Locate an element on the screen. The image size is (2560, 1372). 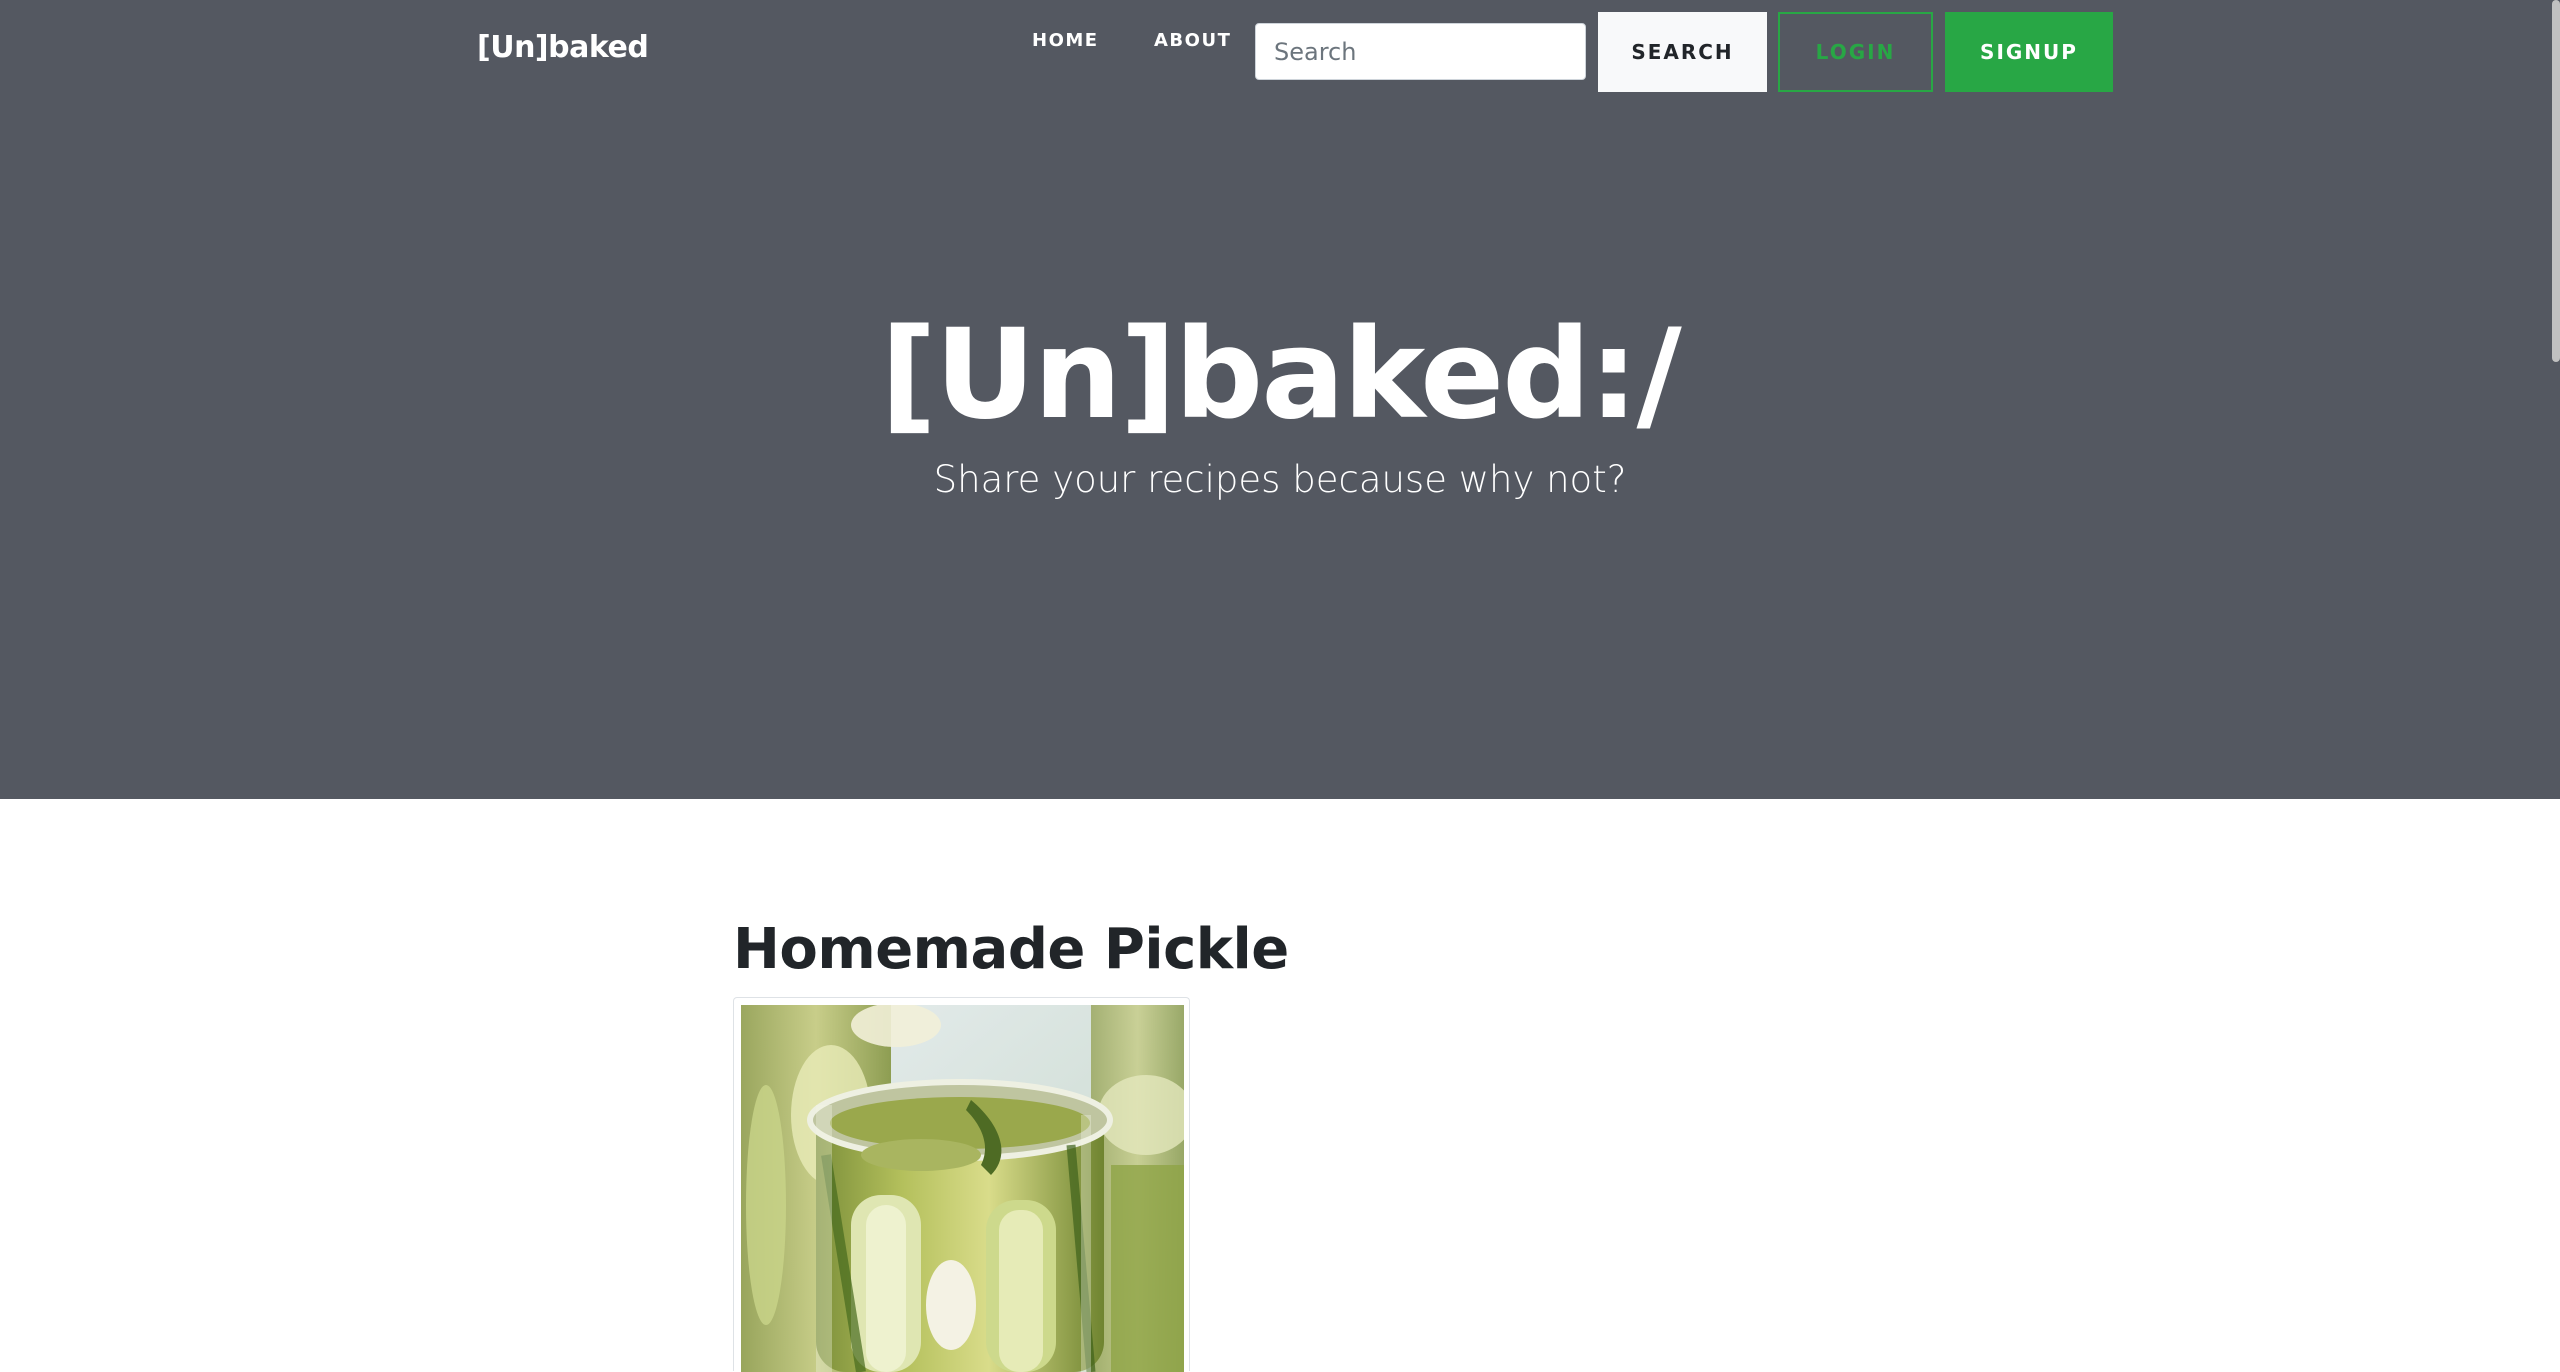
recipe-image is located at coordinates (962, 1188).